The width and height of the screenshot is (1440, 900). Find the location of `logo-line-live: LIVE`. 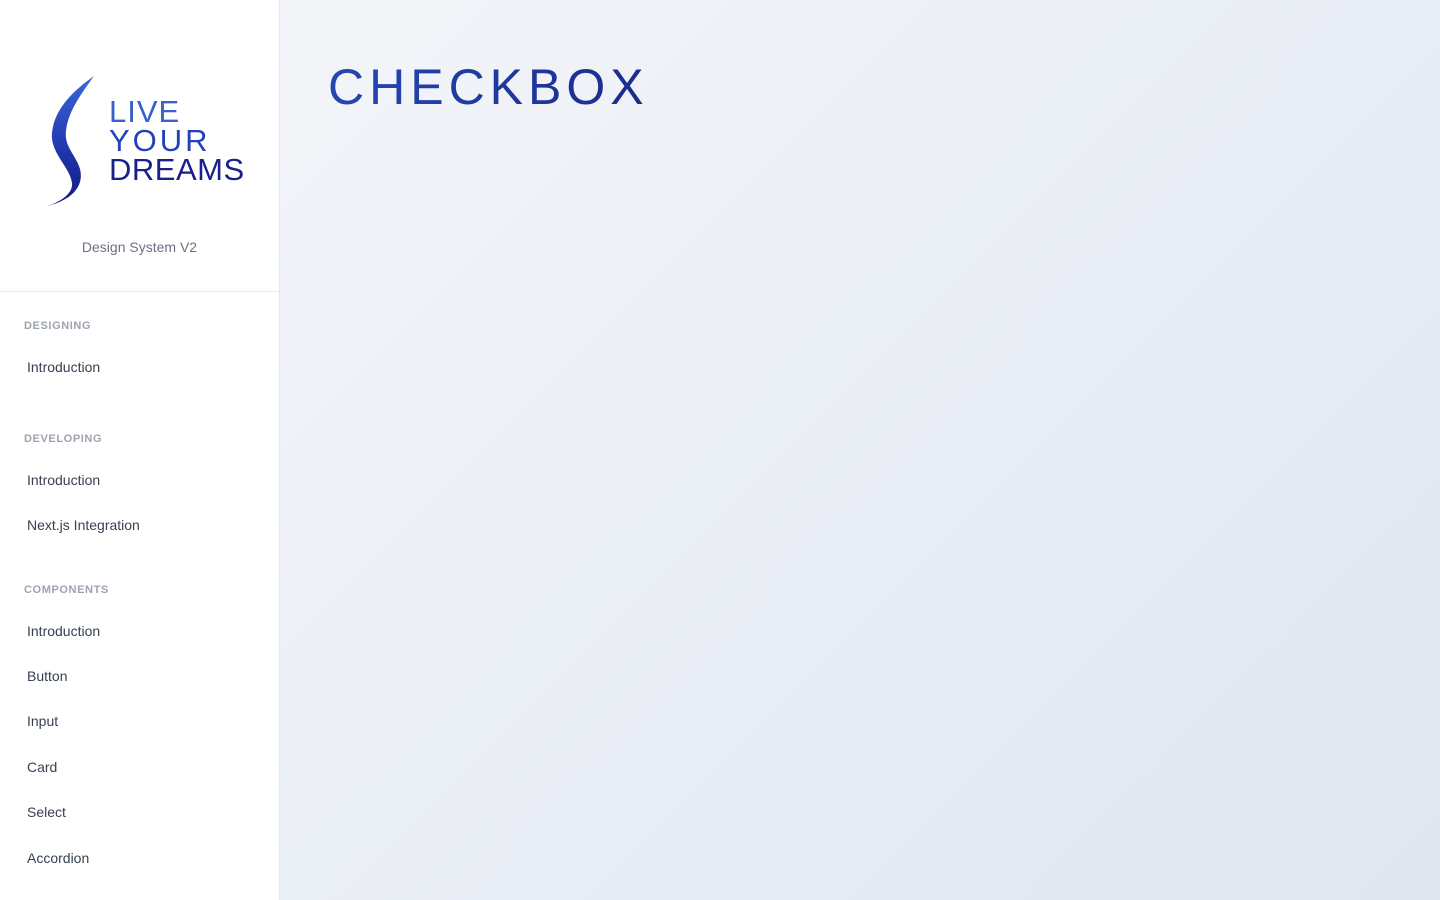

logo-line-live: LIVE is located at coordinates (145, 111).